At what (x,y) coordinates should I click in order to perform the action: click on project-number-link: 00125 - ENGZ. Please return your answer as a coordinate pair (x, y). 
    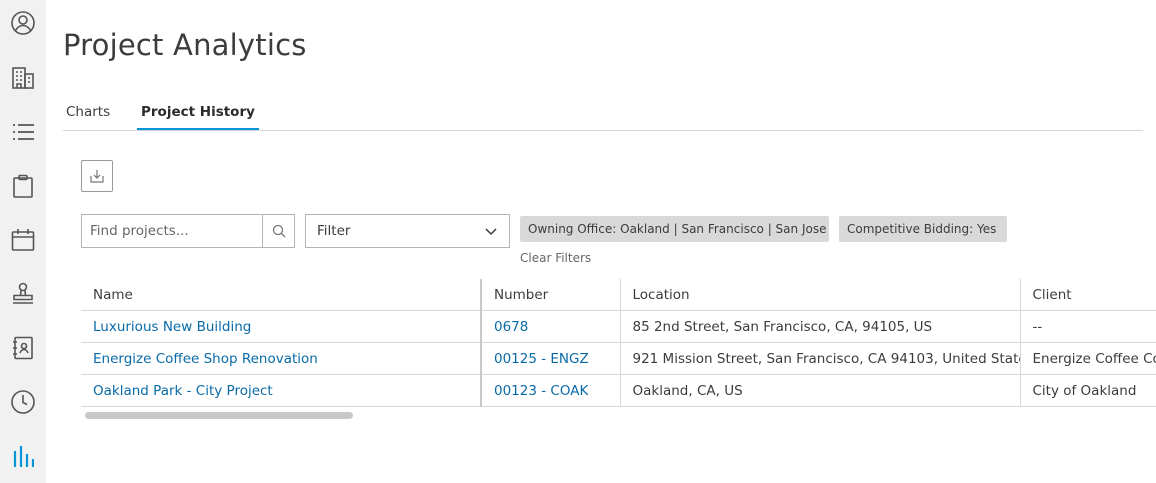
    Looking at the image, I should click on (541, 359).